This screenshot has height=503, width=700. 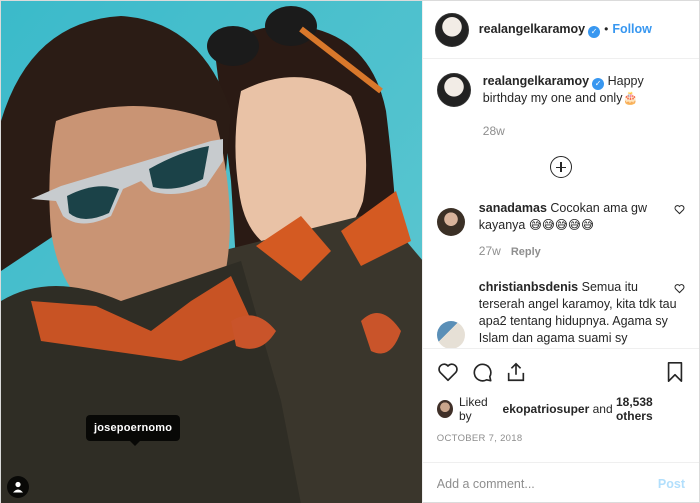 I want to click on liker-avatar, so click(x=444, y=409).